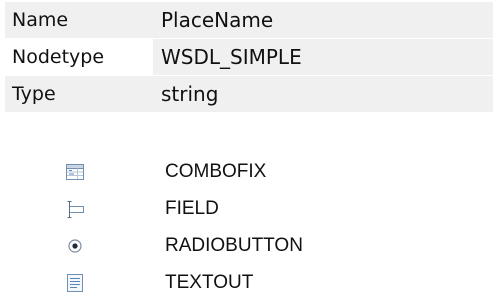 This screenshot has height=305, width=493. Describe the element at coordinates (209, 282) in the screenshot. I see `control-type-label: TEXTOUT` at that location.